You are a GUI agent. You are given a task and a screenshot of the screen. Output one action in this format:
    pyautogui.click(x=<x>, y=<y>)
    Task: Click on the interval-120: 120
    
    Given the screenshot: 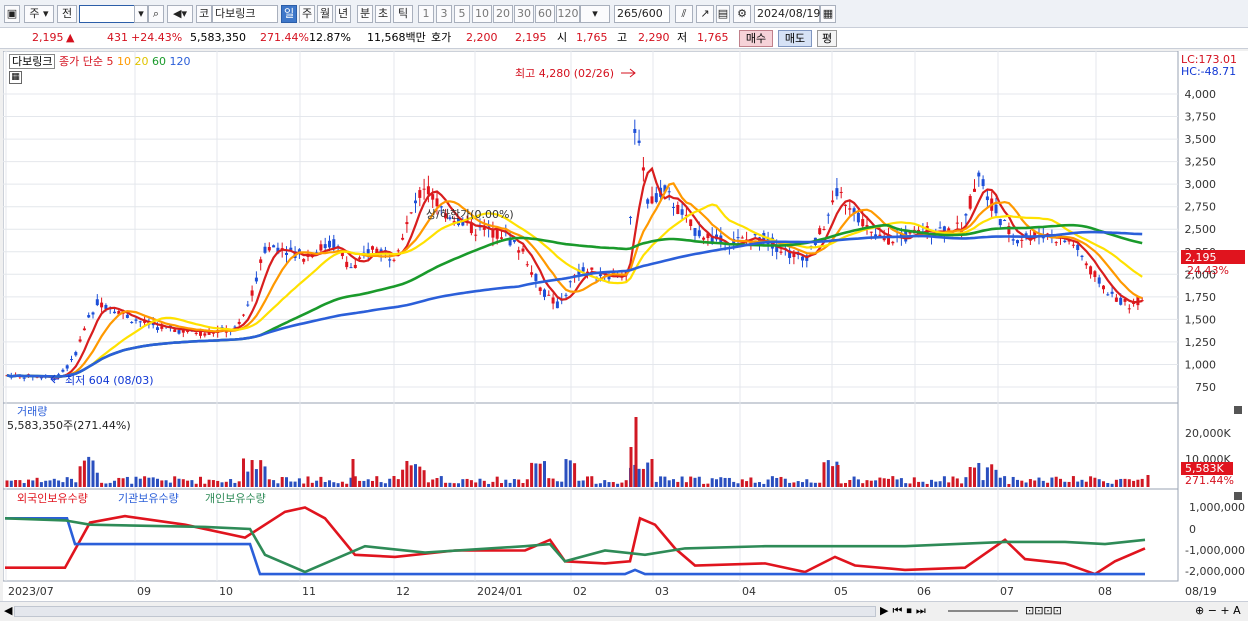 What is the action you would take?
    pyautogui.click(x=568, y=14)
    